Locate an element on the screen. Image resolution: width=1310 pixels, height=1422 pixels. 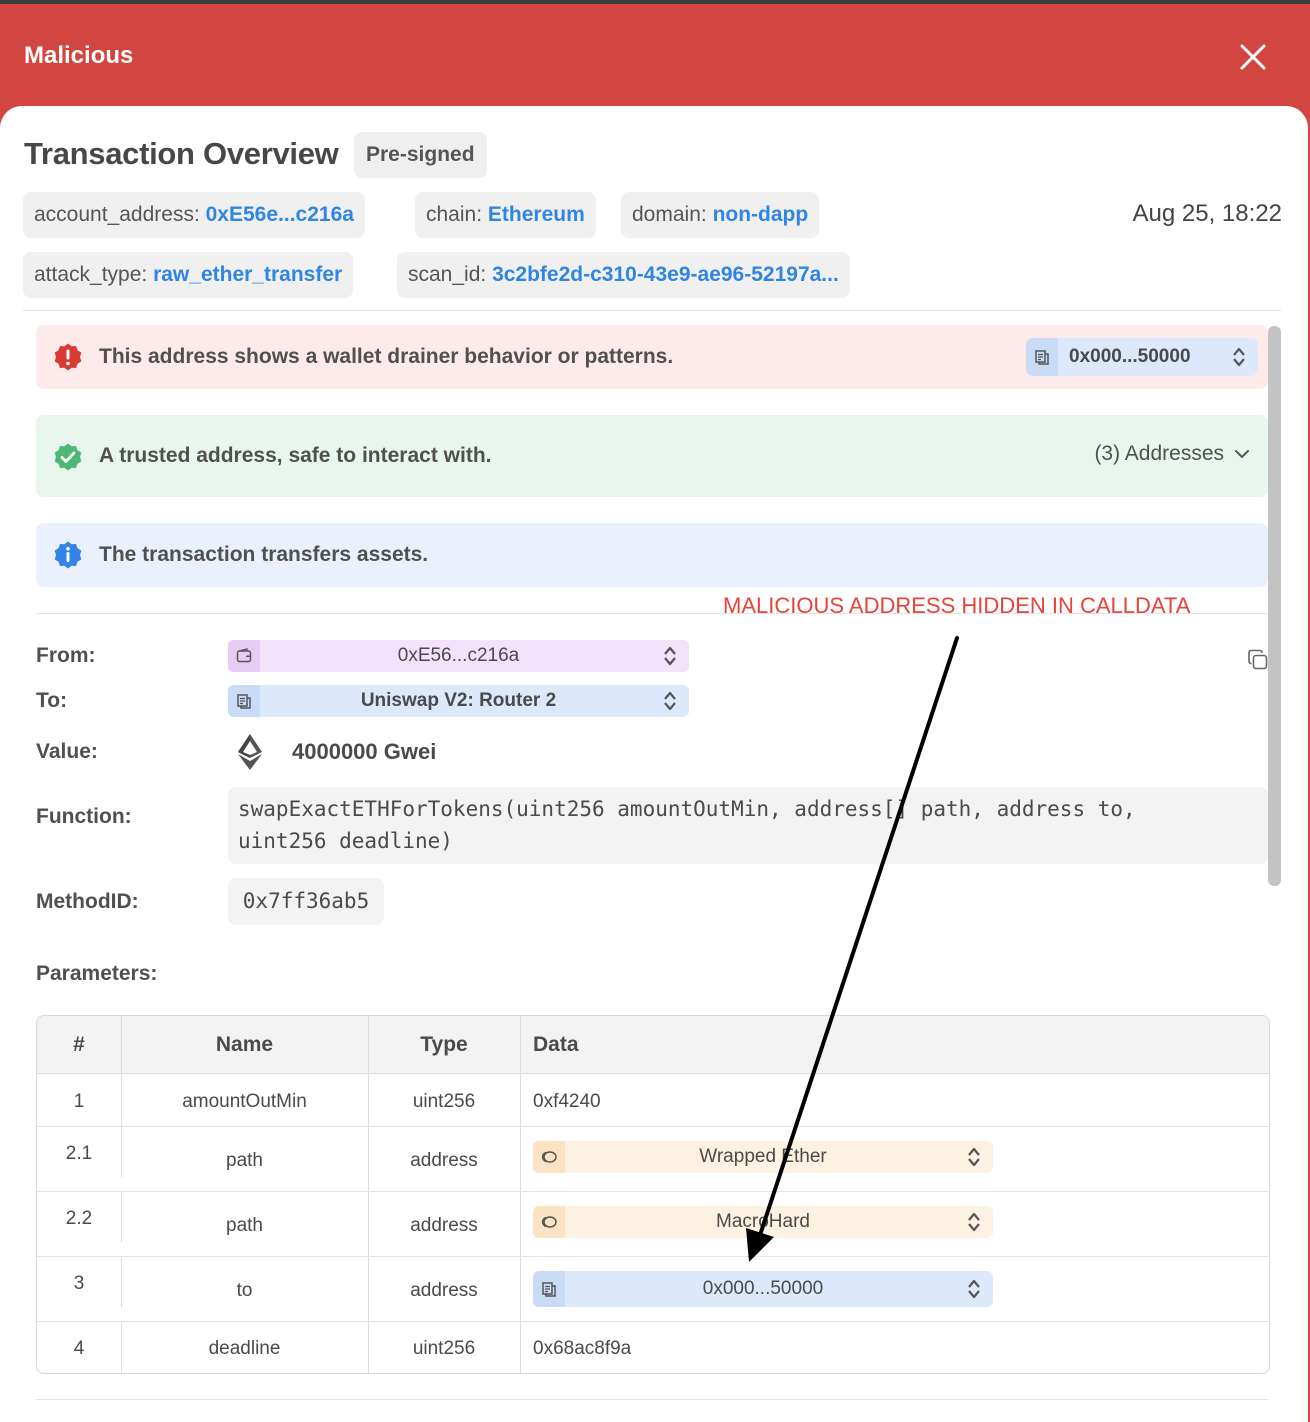
row-name: to is located at coordinates (244, 1290).